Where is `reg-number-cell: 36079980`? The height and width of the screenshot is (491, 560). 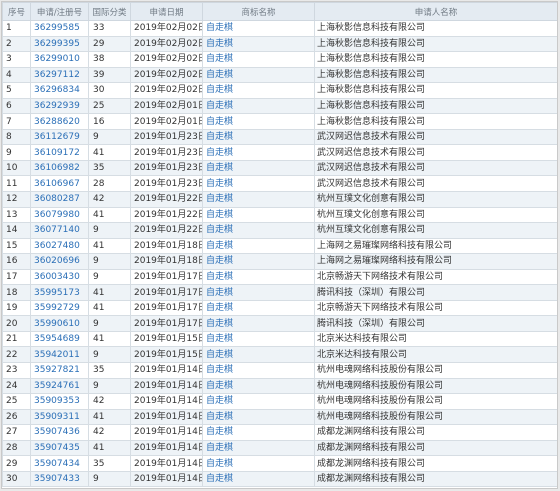 reg-number-cell: 36079980 is located at coordinates (59, 215).